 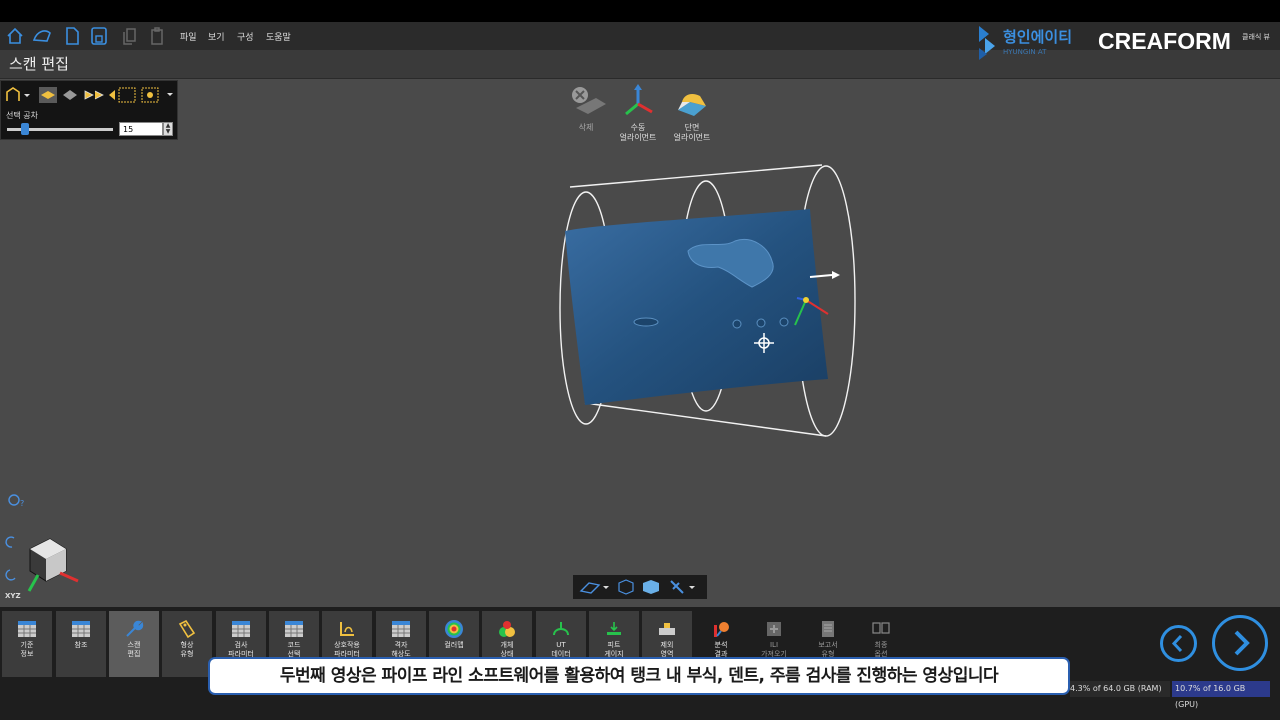 I want to click on rotate-left-icon, so click(x=10, y=542).